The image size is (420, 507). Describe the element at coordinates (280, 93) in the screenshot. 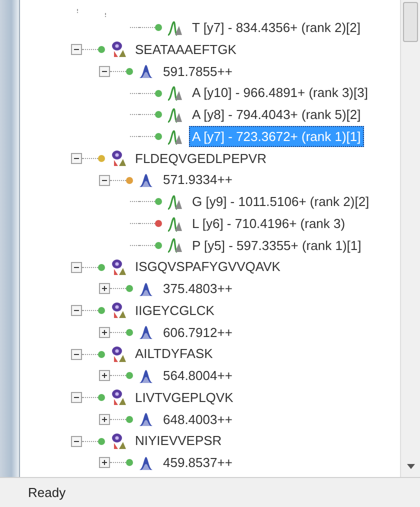

I see `tree-item: A [y10] - 966.4891+ (rank 3)[3]` at that location.